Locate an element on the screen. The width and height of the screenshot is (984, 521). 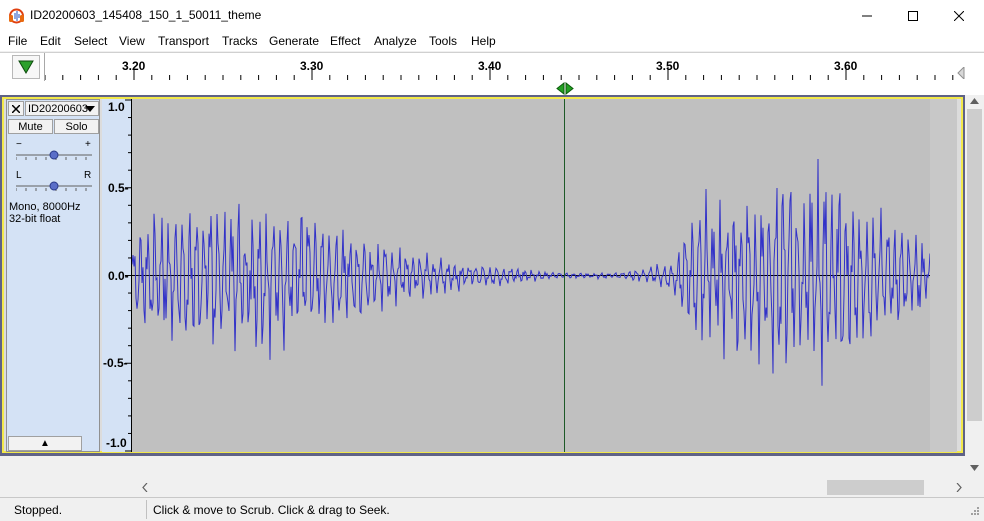
status-divider is located at coordinates (146, 509).